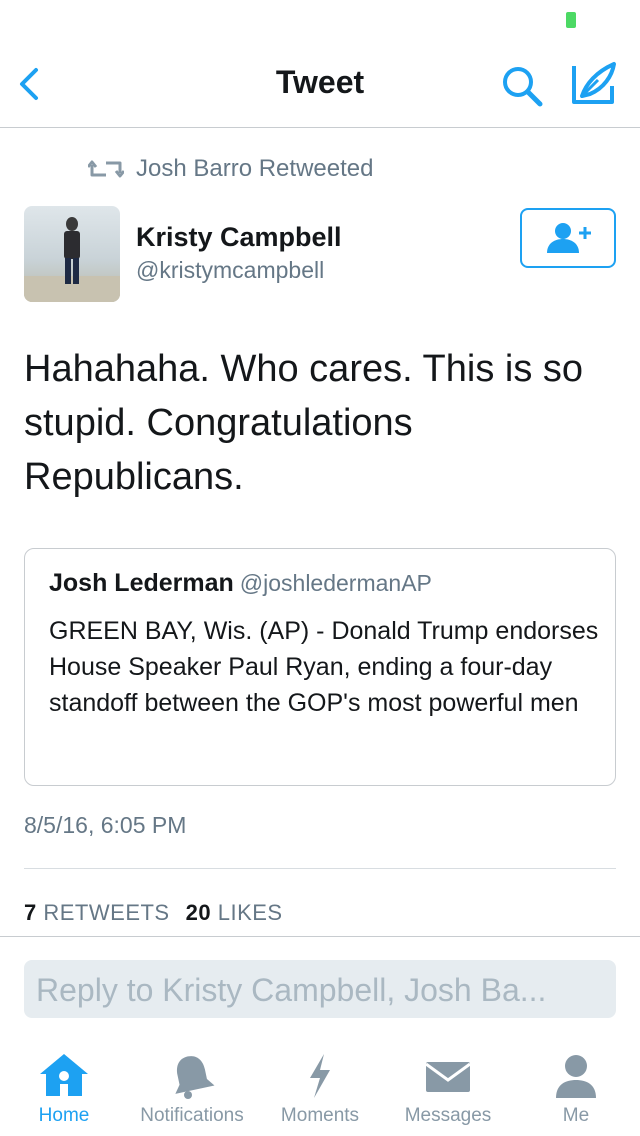  Describe the element at coordinates (106, 169) in the screenshot. I see `retweet-icon` at that location.